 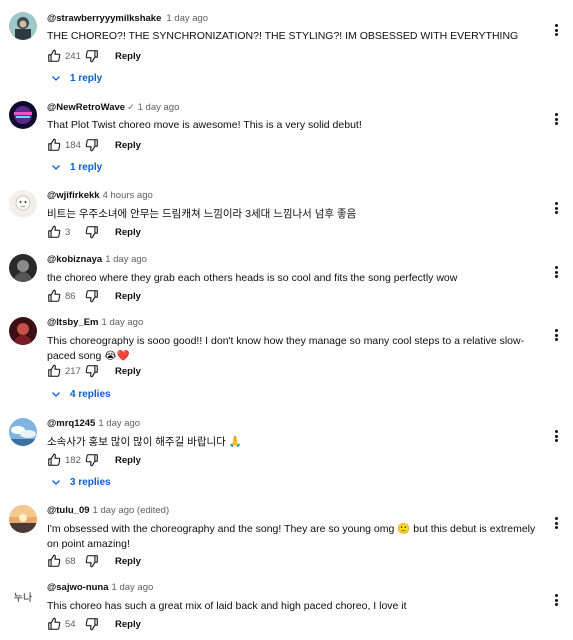 I want to click on verified-icon: ✓, so click(x=131, y=107).